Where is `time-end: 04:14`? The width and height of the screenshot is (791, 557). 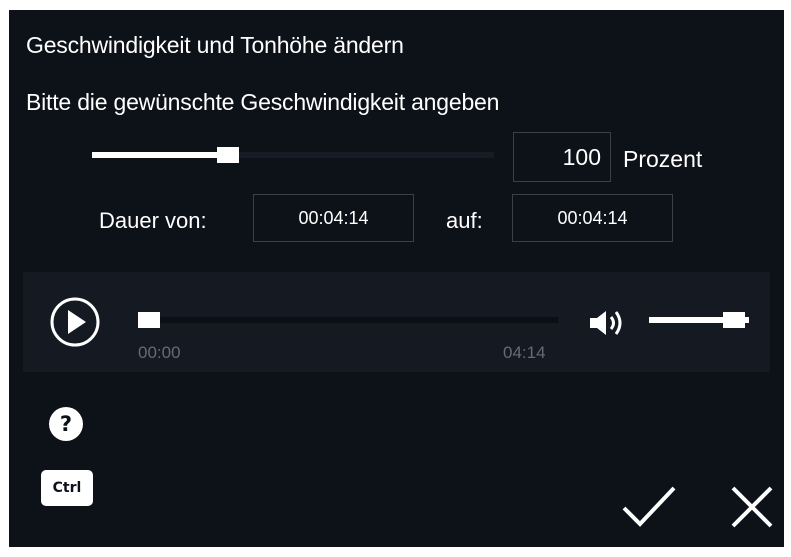
time-end: 04:14 is located at coordinates (524, 352).